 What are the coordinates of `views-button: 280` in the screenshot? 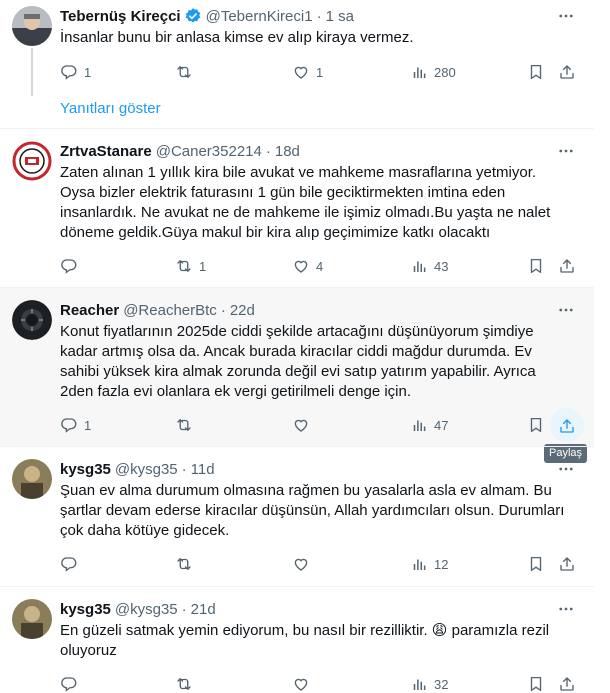 It's located at (433, 72).